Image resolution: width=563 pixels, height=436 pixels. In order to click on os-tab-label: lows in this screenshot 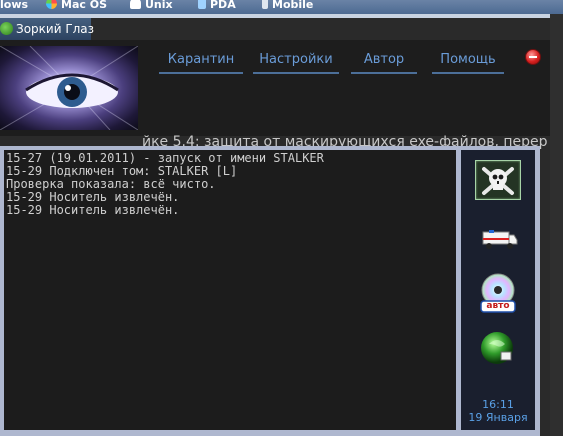, I will do `click(14, 5)`.